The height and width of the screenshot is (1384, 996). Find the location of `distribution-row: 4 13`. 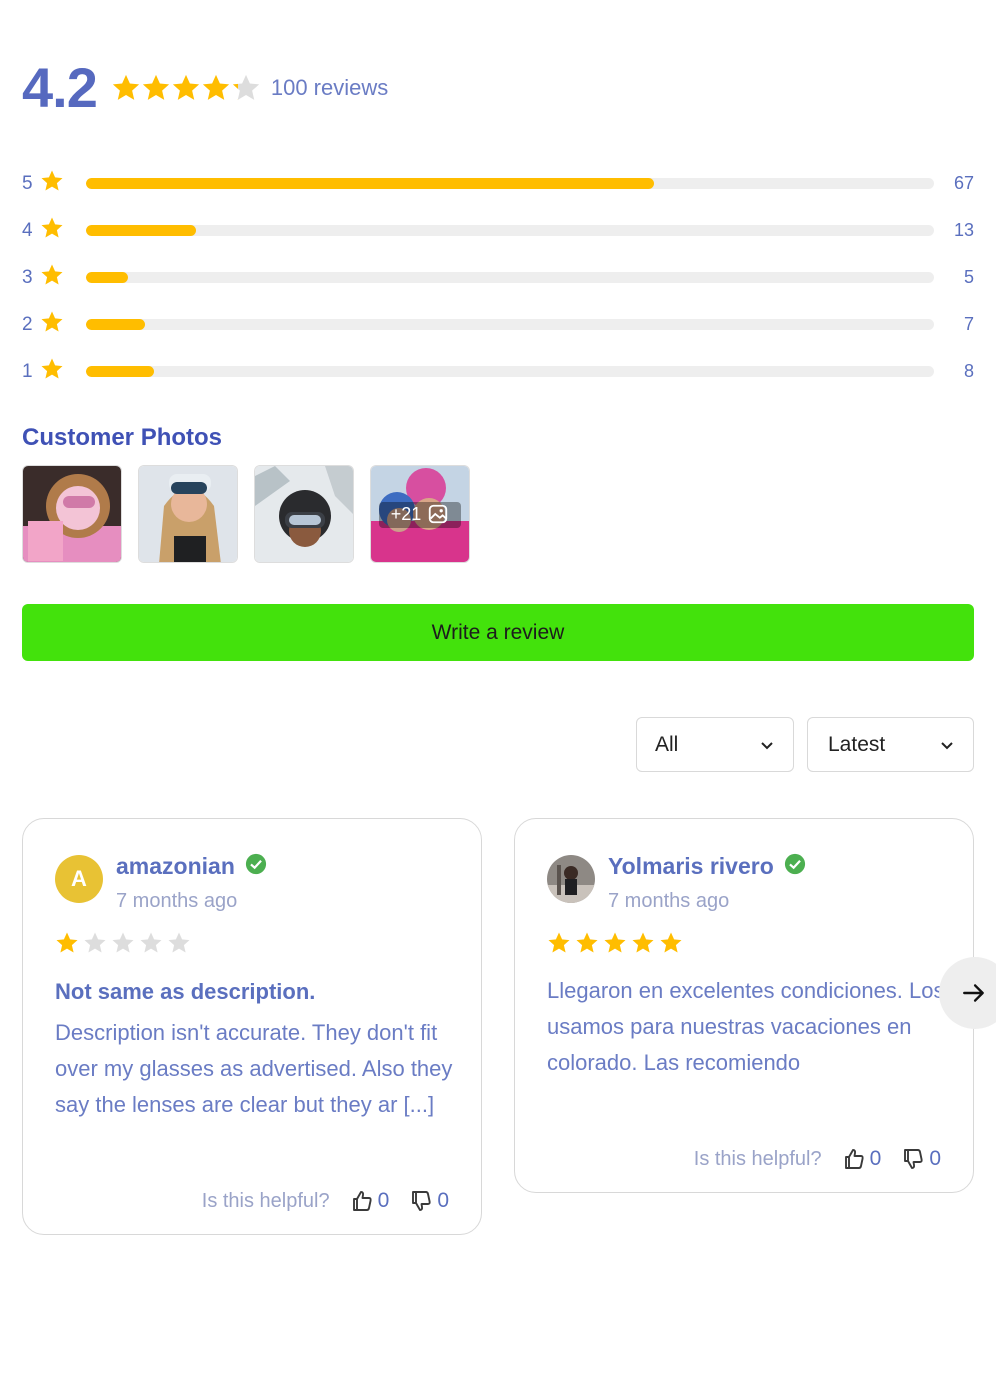

distribution-row: 4 13 is located at coordinates (498, 230).